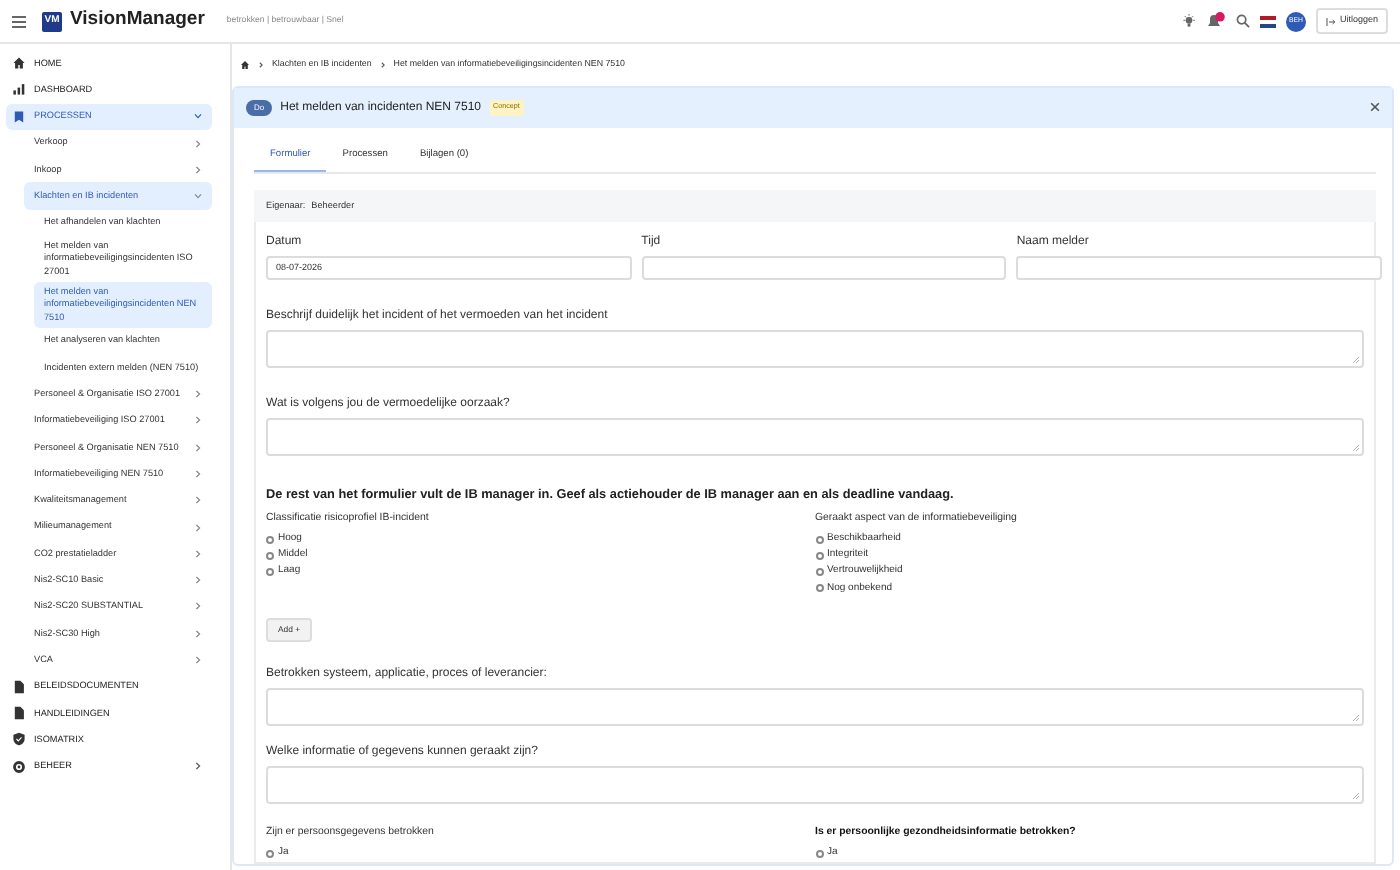 This screenshot has height=870, width=1400. Describe the element at coordinates (1330, 21) in the screenshot. I see `logout-icon` at that location.